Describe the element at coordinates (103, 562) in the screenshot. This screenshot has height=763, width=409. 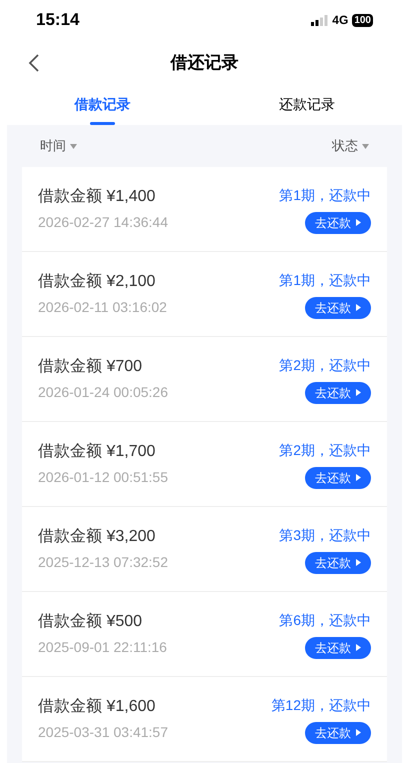
I see `loan-time: 2025-12-13 07:32:52` at that location.